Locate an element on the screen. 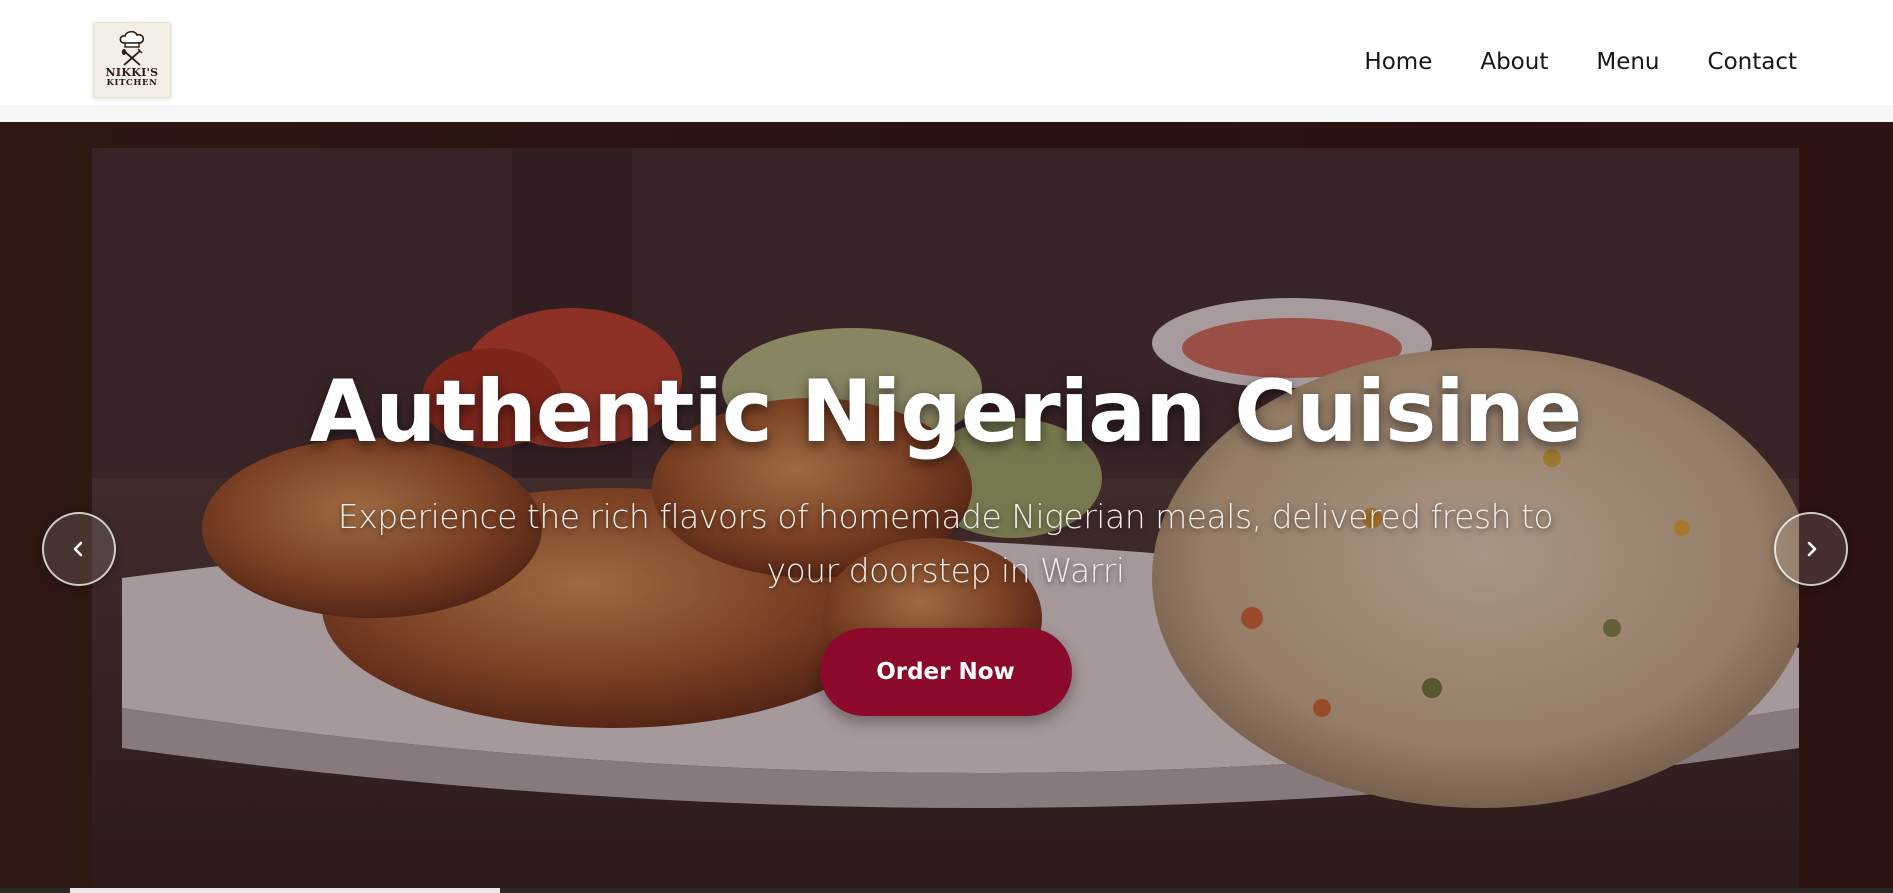 This screenshot has height=893, width=1893. nav-link-menu: Menu is located at coordinates (1627, 62).